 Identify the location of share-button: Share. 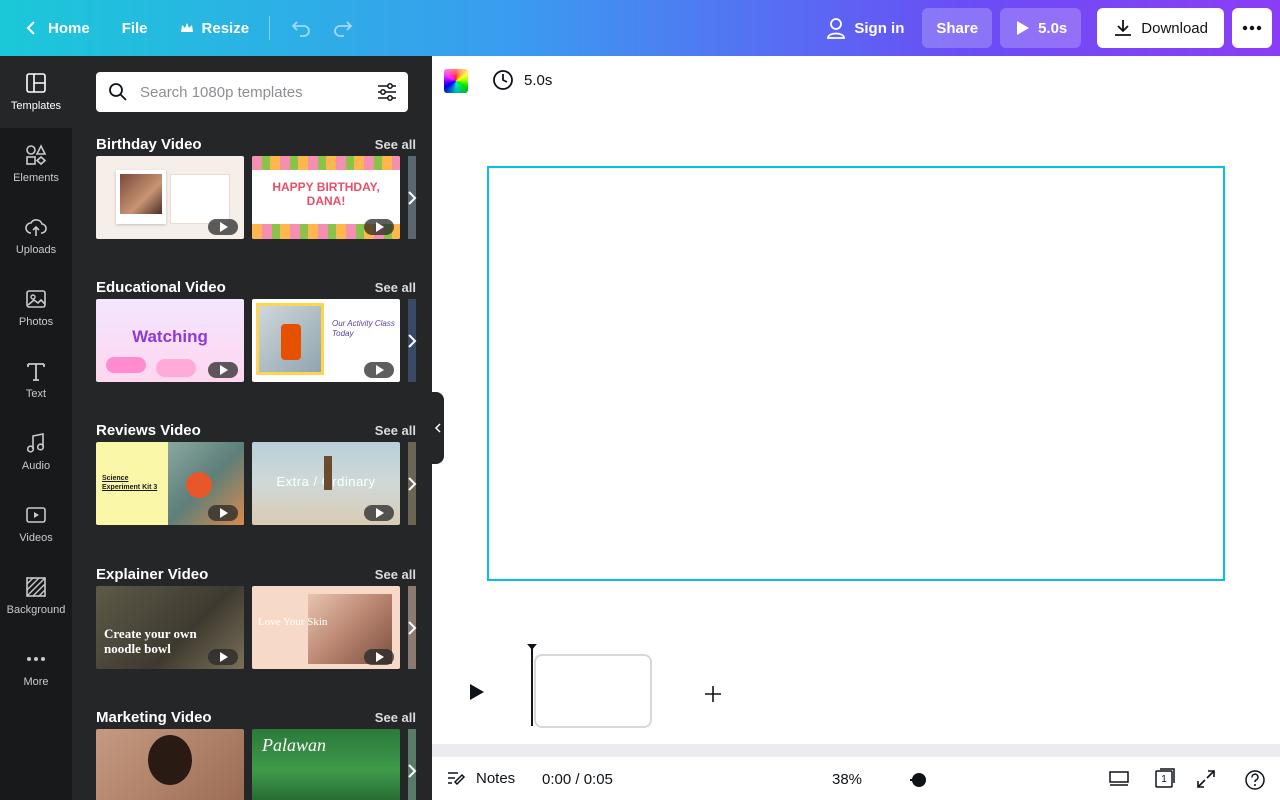
(957, 28).